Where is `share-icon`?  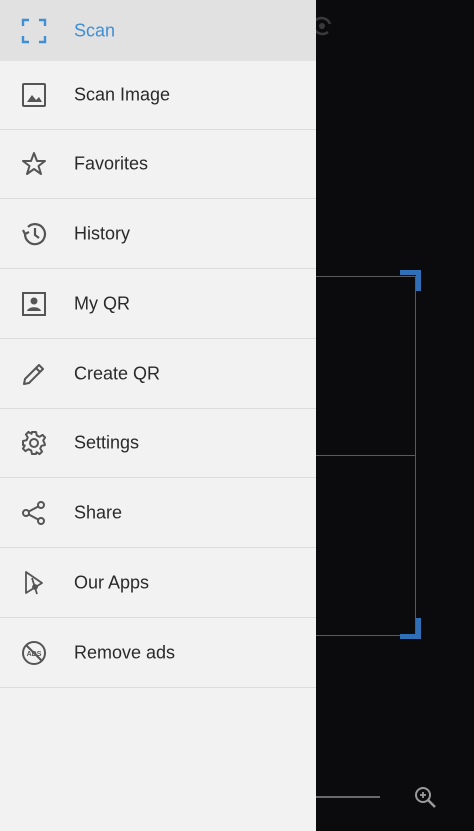
share-icon is located at coordinates (34, 513).